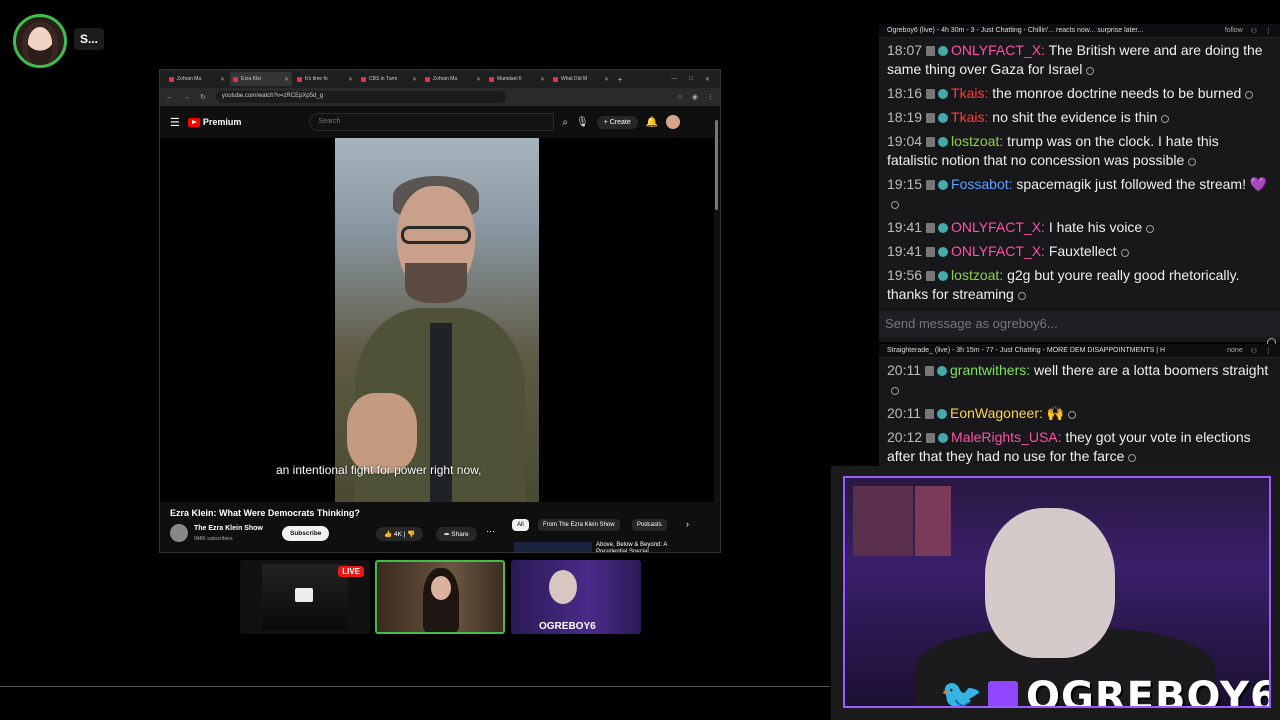 This screenshot has width=1280, height=720. I want to click on account-avatar, so click(673, 122).